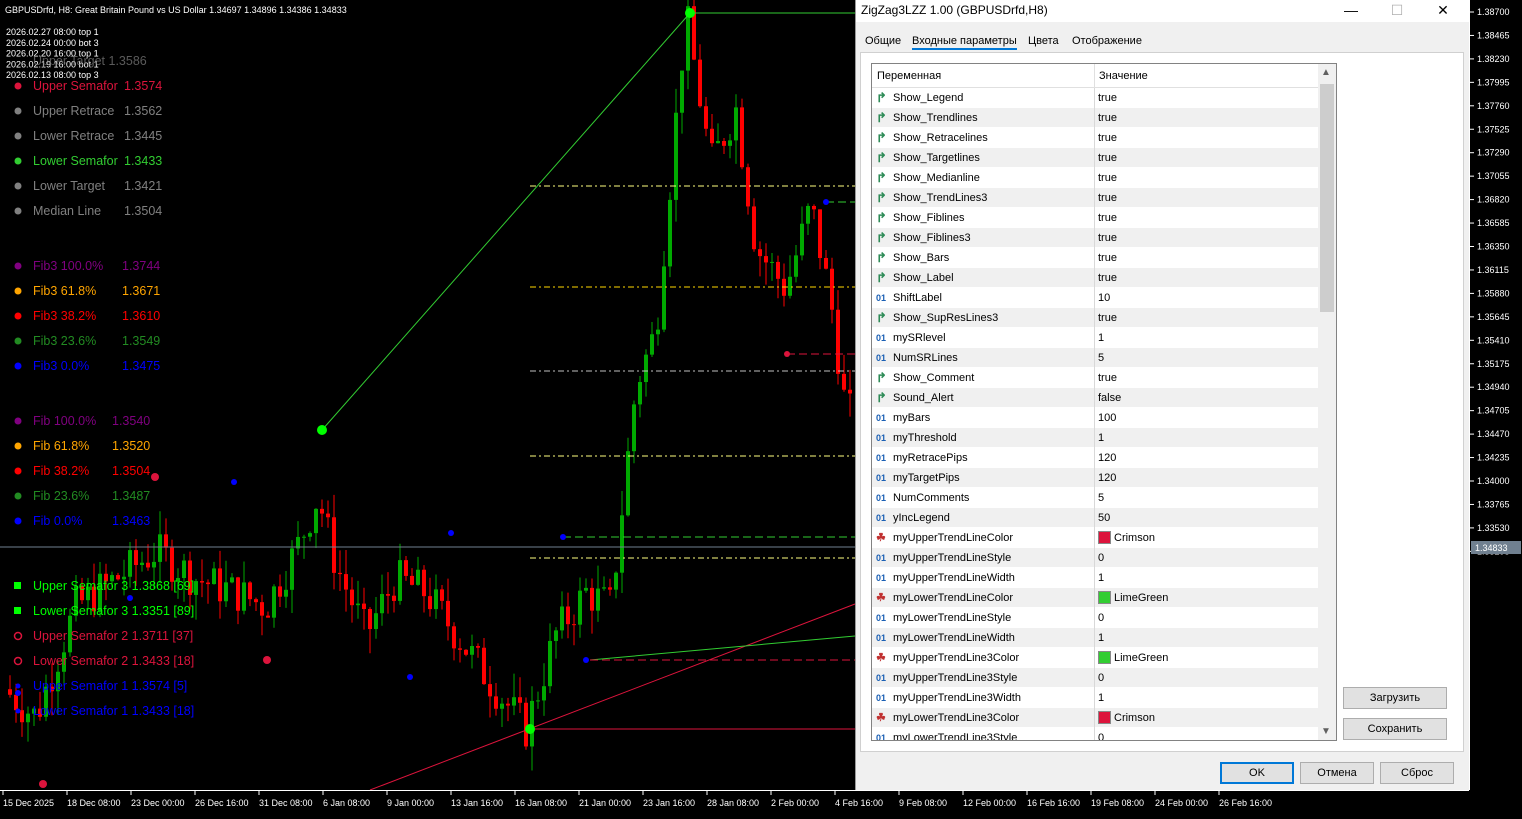  What do you see at coordinates (1107, 418) in the screenshot?
I see `param-value: 100` at bounding box center [1107, 418].